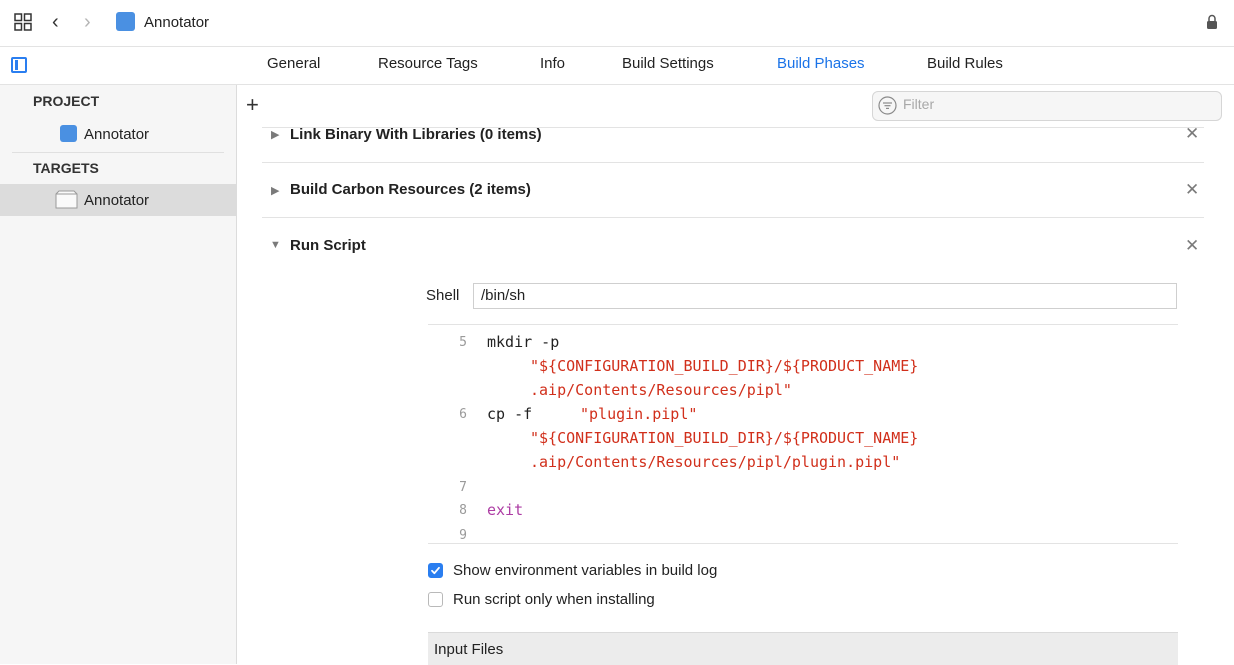  I want to click on related-items-grid-icon, so click(23, 22).